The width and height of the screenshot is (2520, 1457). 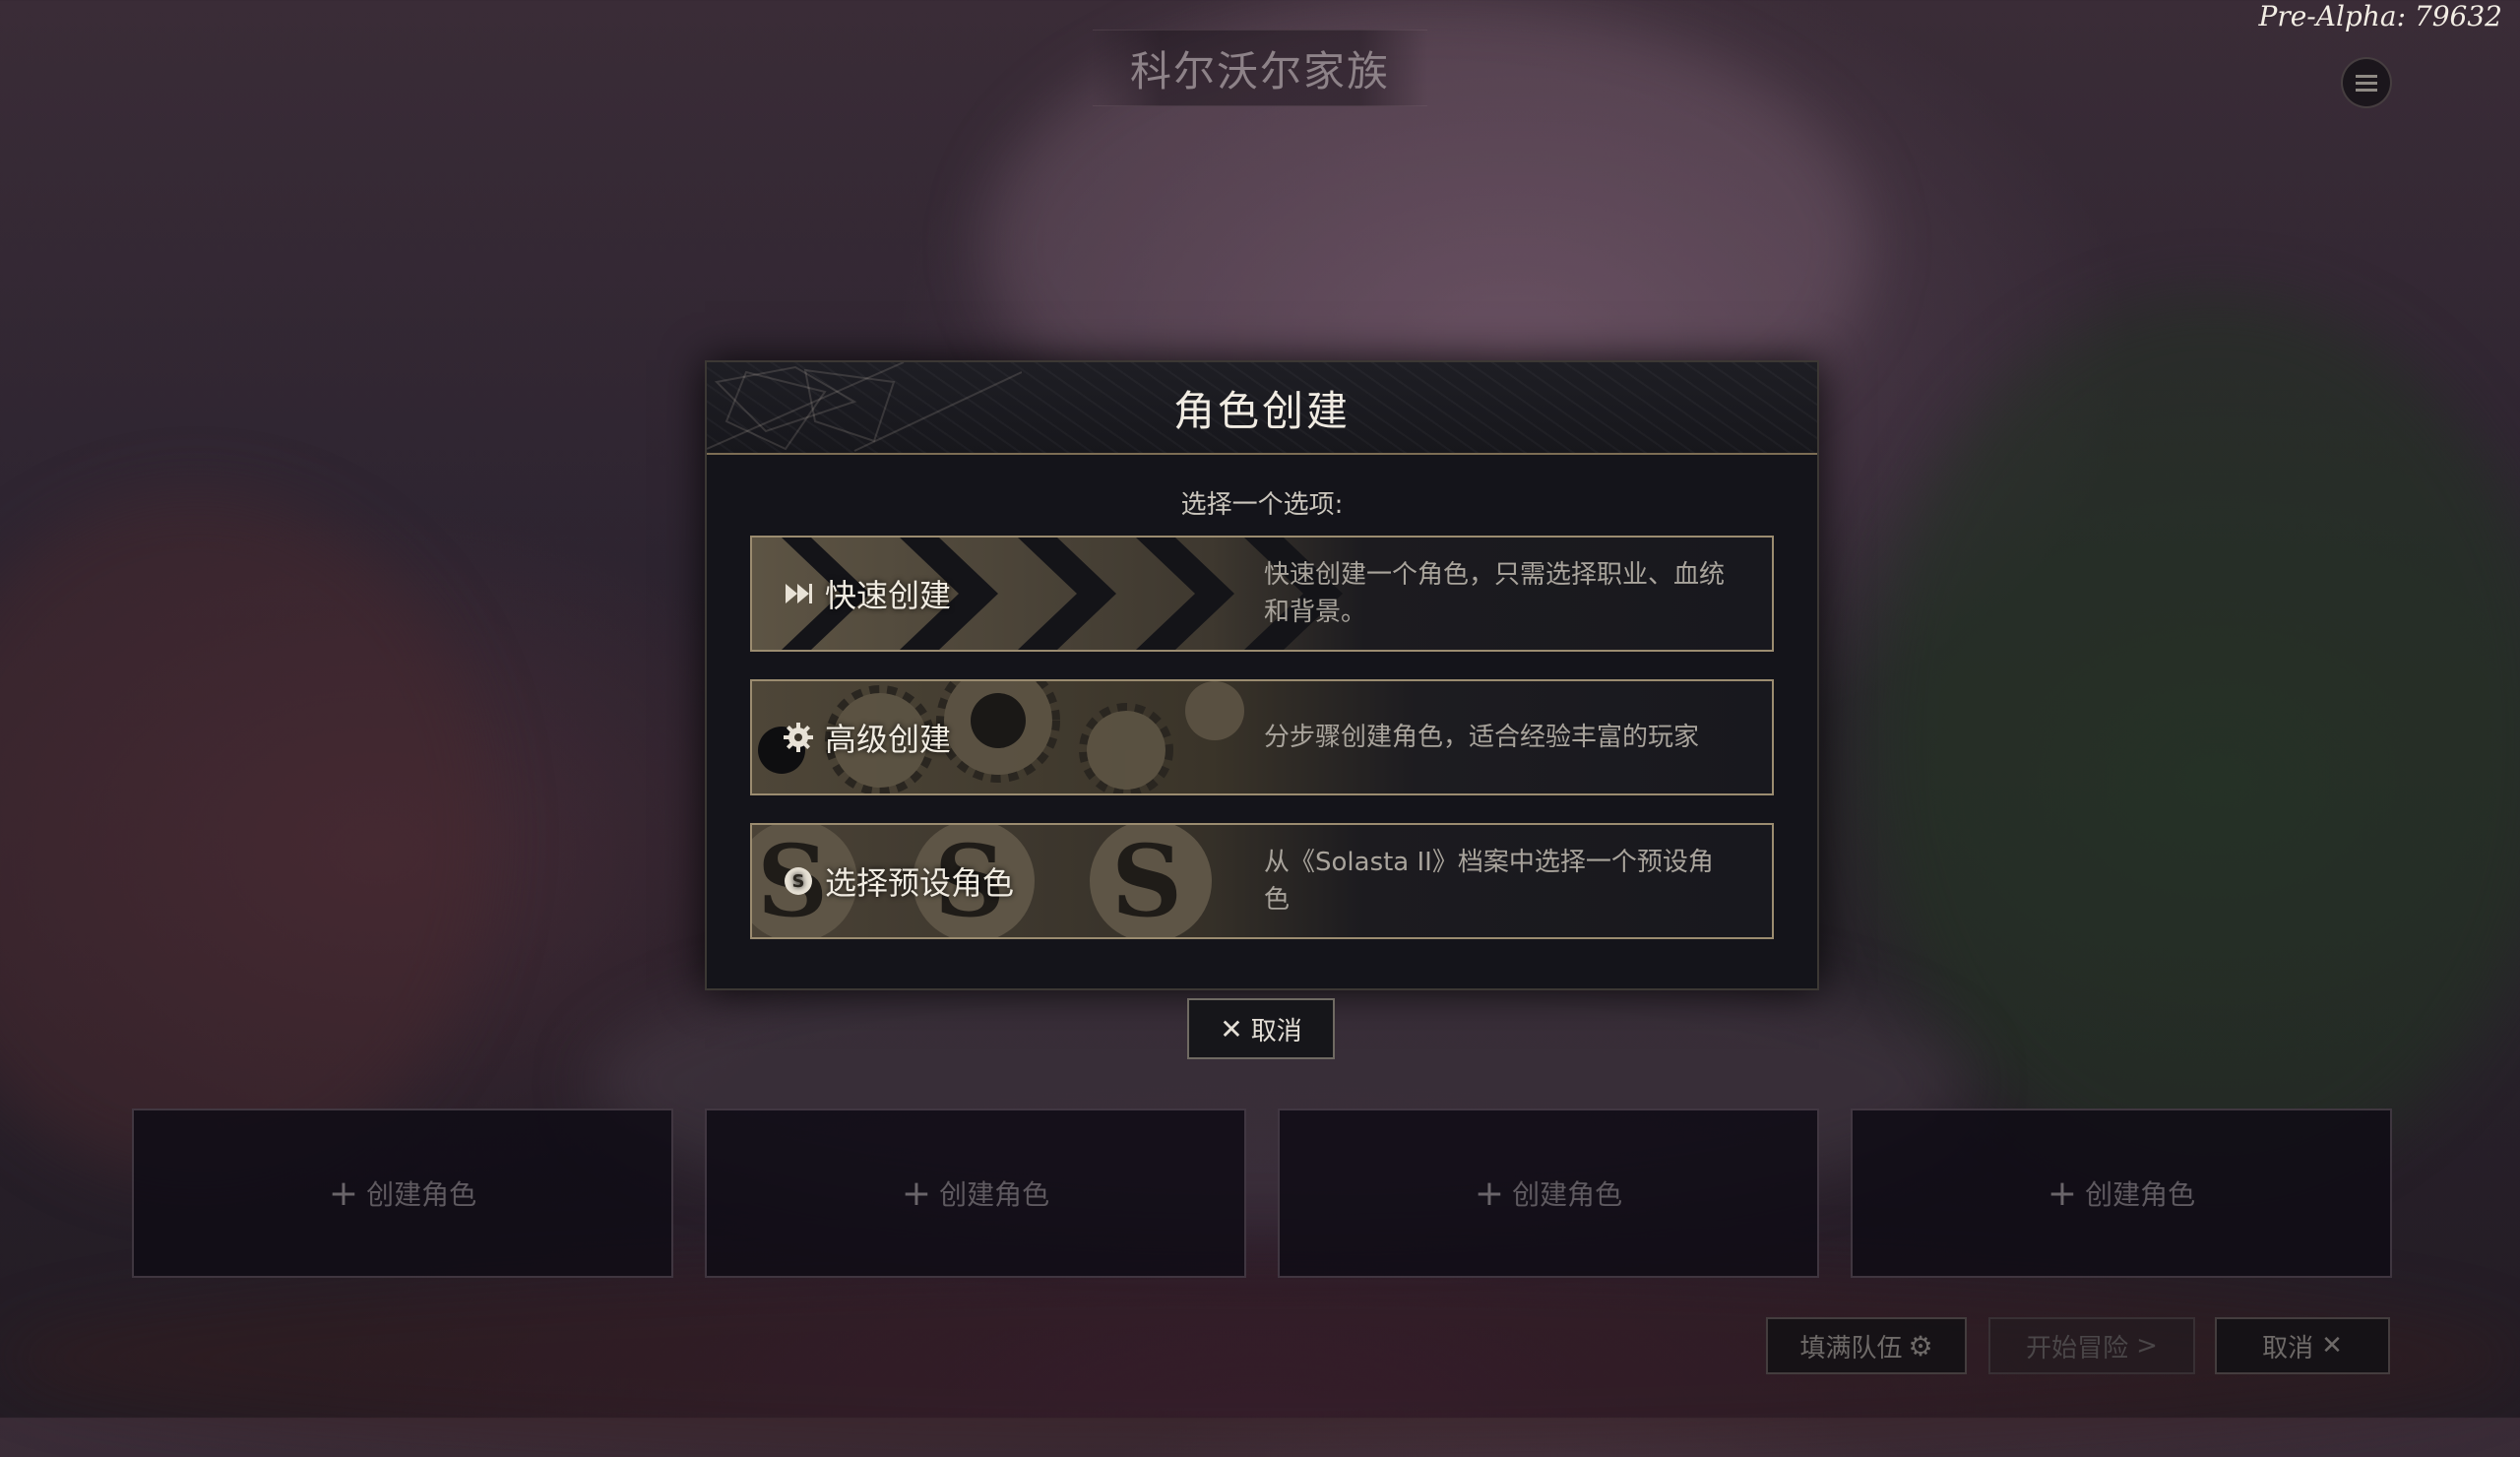 I want to click on start-adventure-button: 开始冒险 >, so click(x=2091, y=1345).